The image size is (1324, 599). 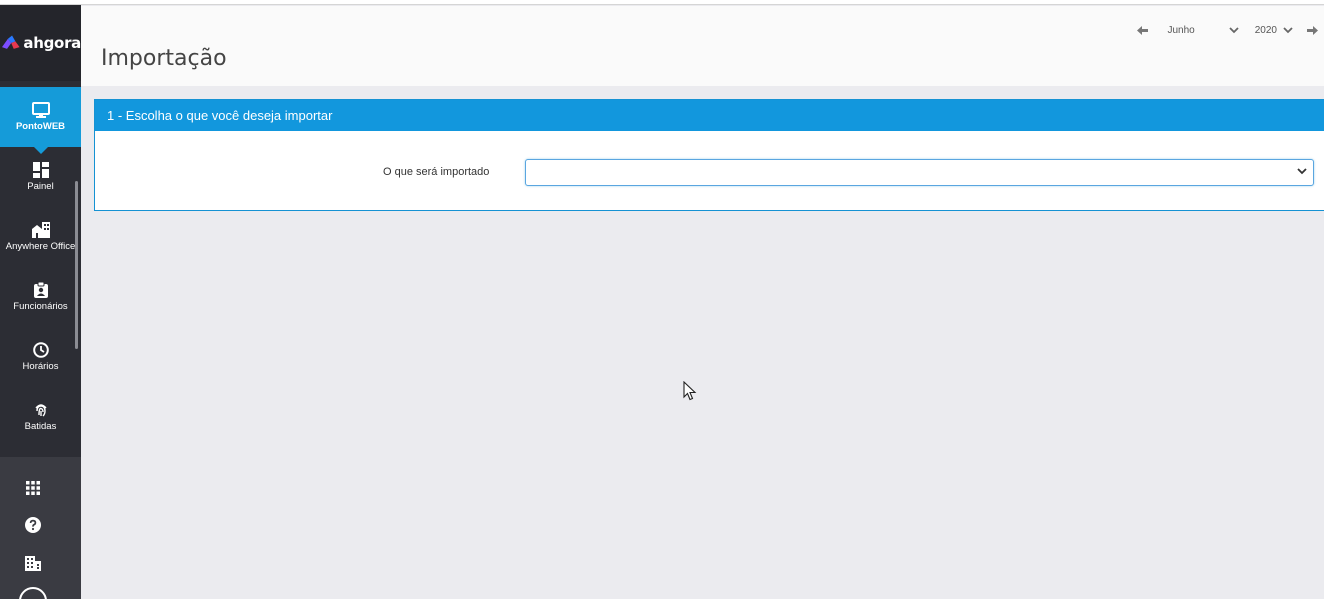 I want to click on page-header: Importação Junho 2020, so click(x=702, y=46).